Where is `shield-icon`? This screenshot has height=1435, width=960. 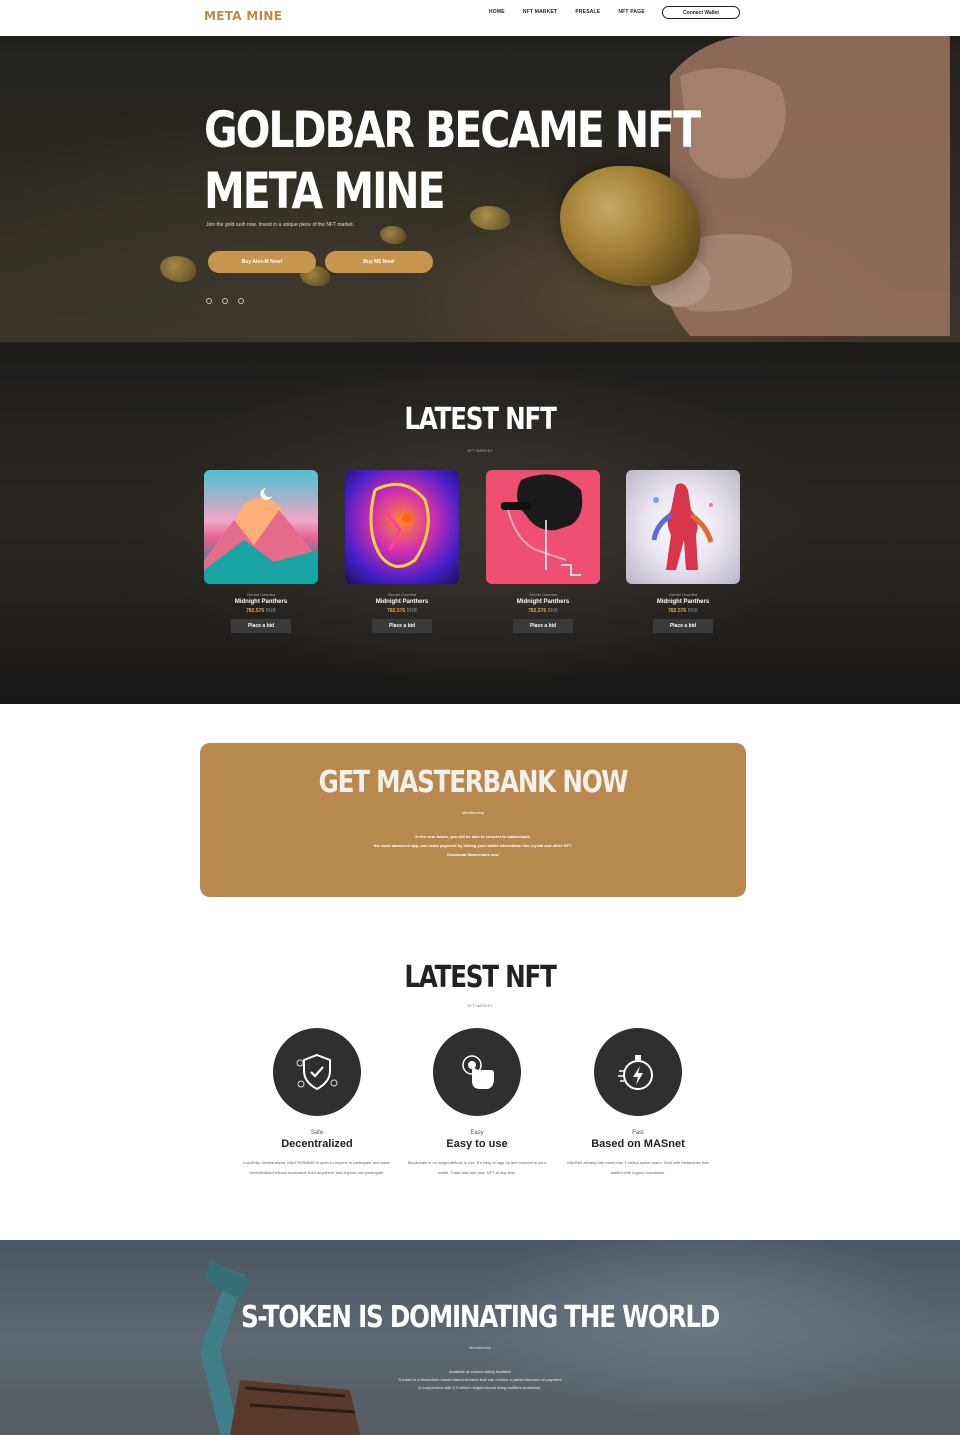 shield-icon is located at coordinates (317, 1072).